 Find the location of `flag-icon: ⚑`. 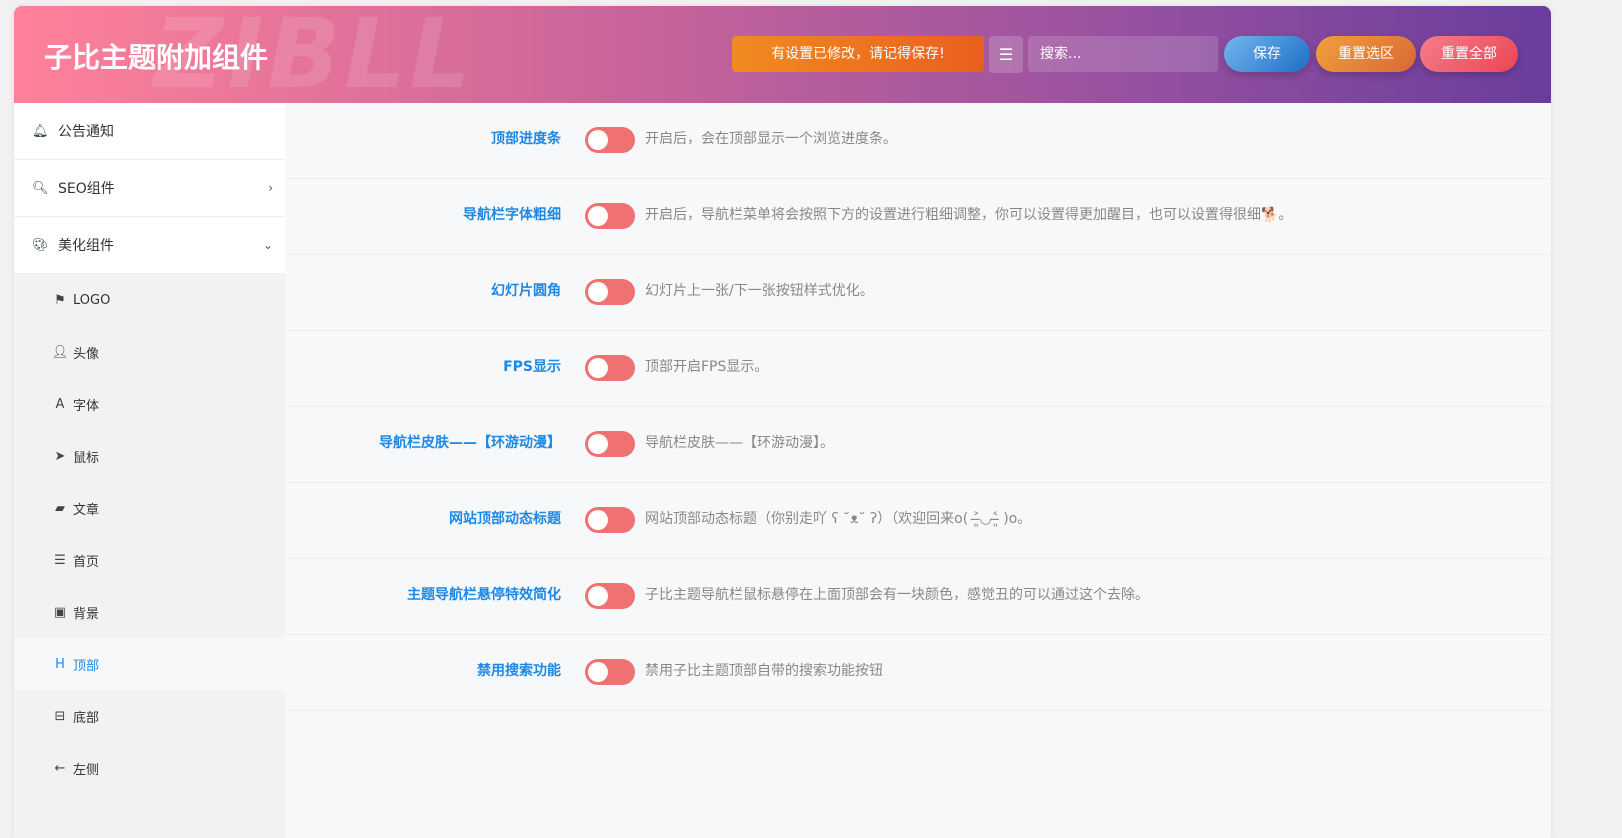

flag-icon: ⚑ is located at coordinates (60, 300).